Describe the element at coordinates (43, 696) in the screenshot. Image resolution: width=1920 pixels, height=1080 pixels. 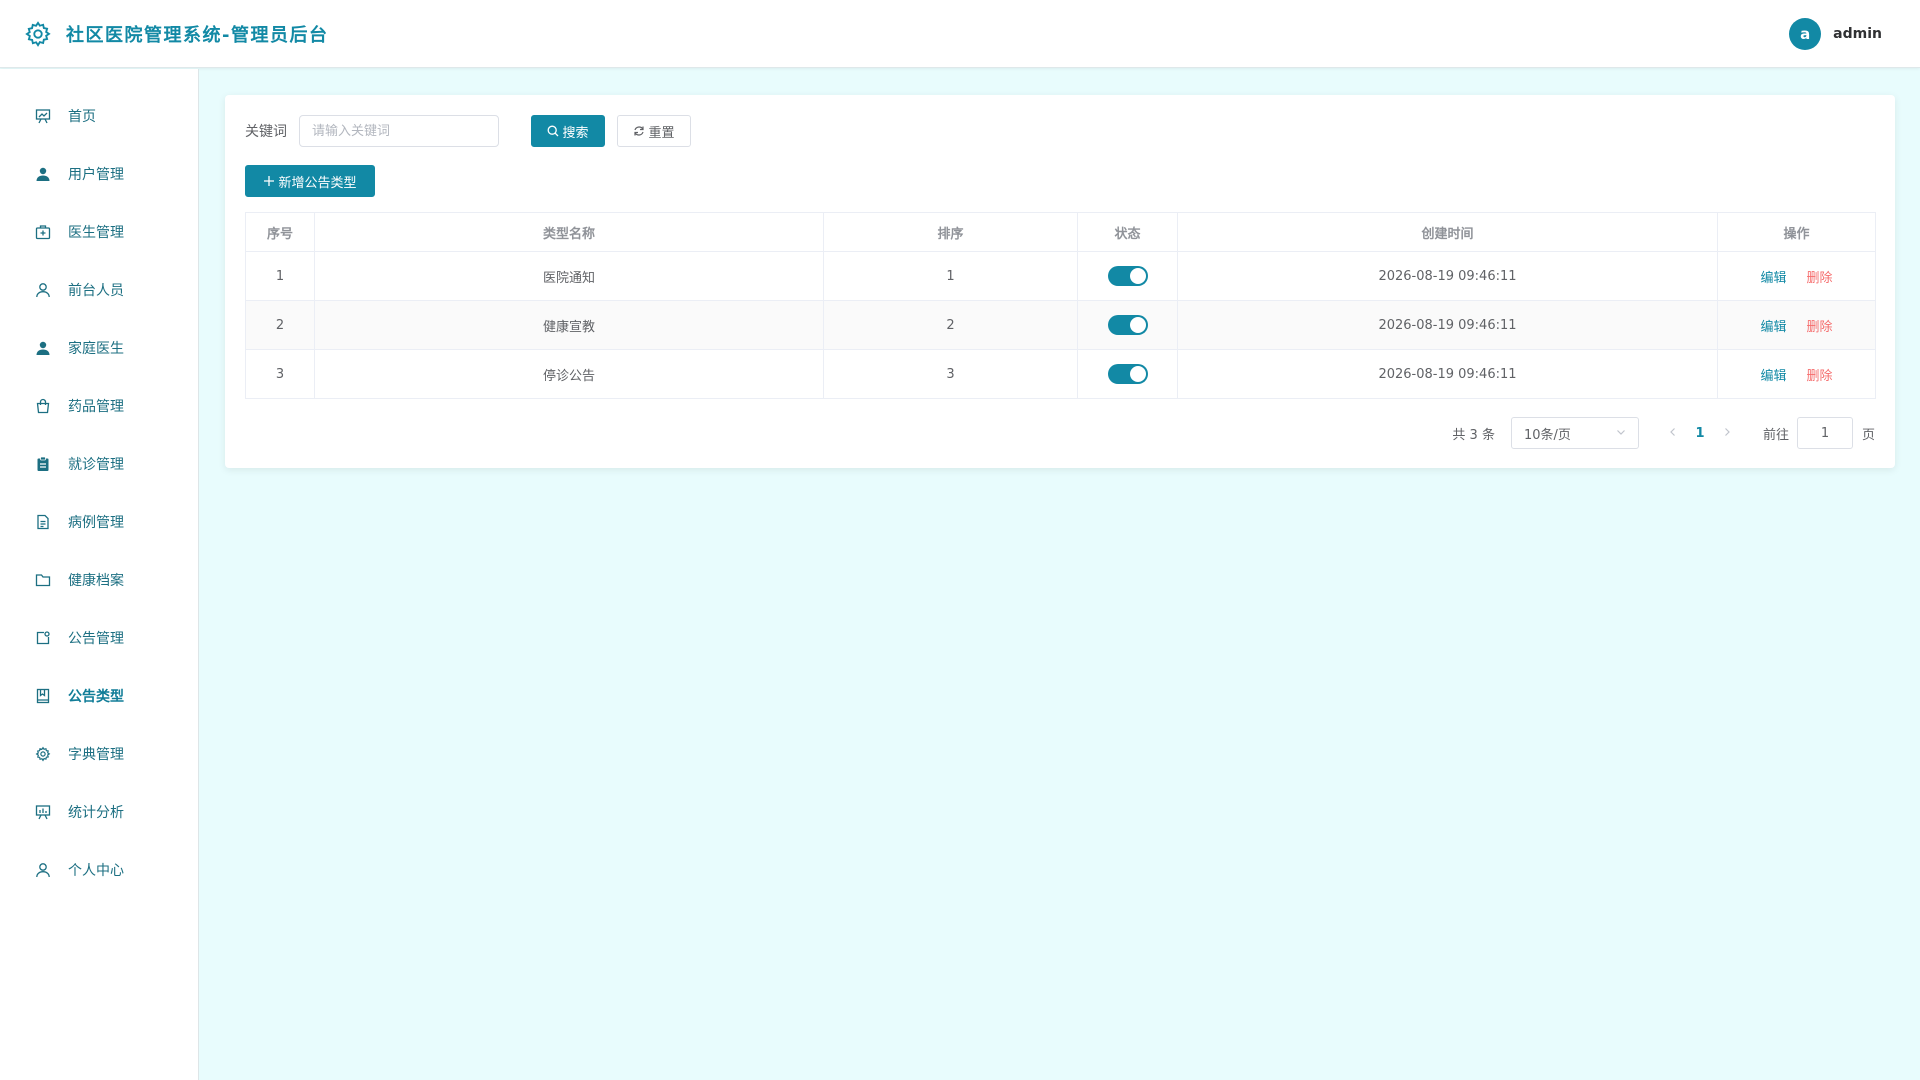
I see `notebook-icon` at that location.